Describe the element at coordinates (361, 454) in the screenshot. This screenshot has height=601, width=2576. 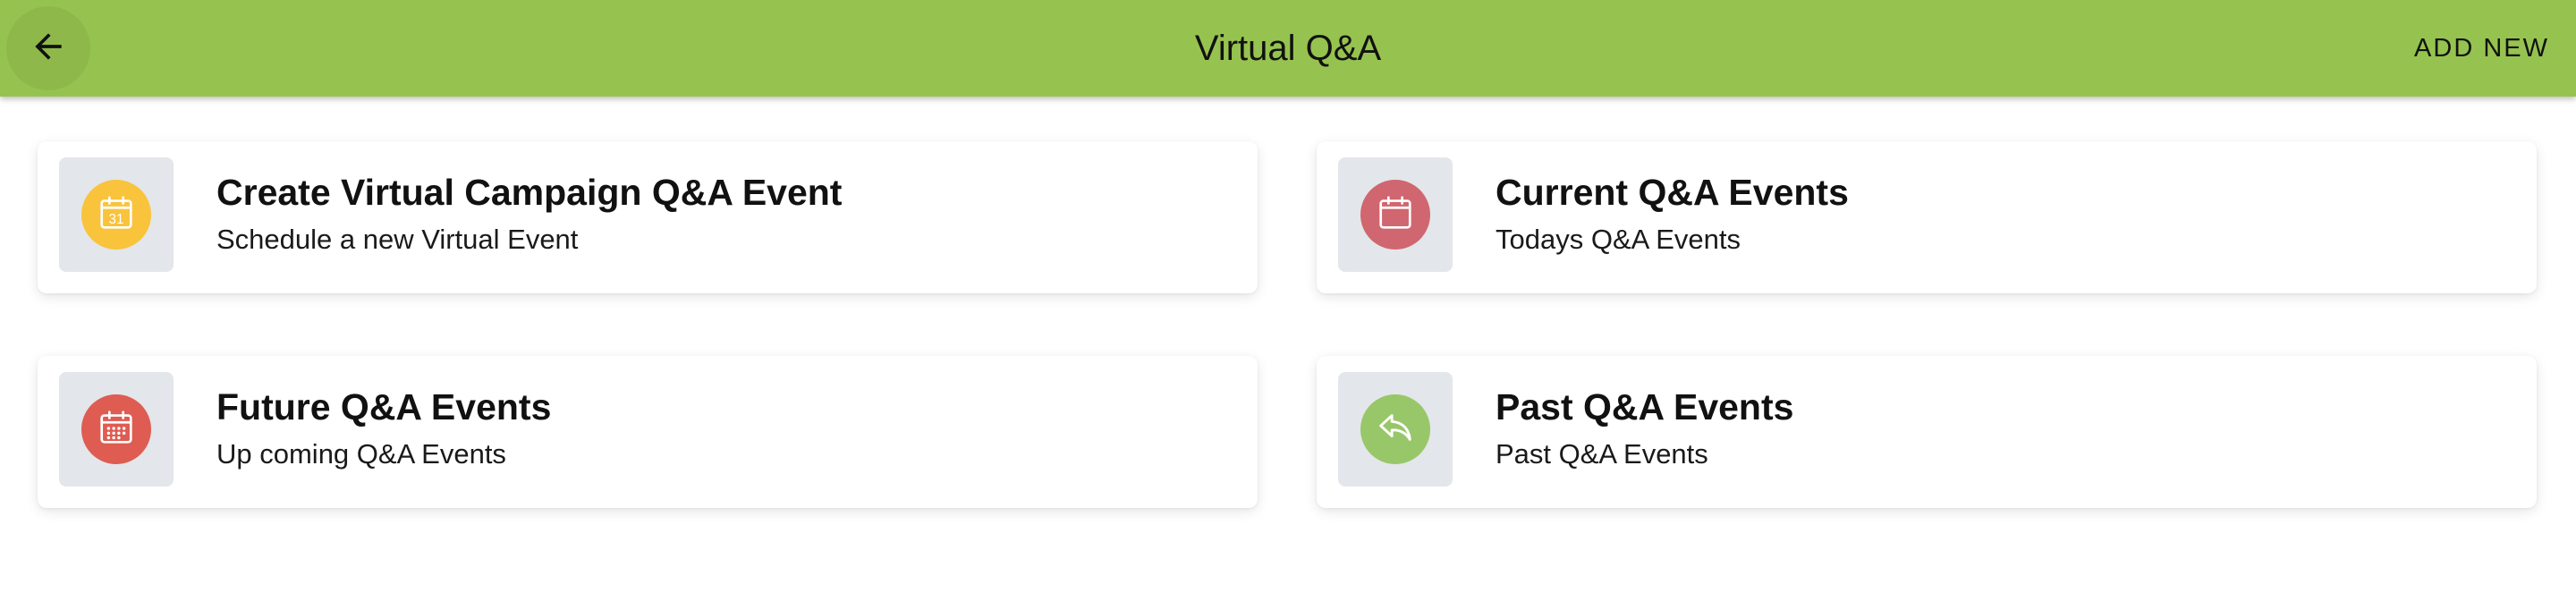
I see `card-subtitle: Up coming Q&A Events` at that location.